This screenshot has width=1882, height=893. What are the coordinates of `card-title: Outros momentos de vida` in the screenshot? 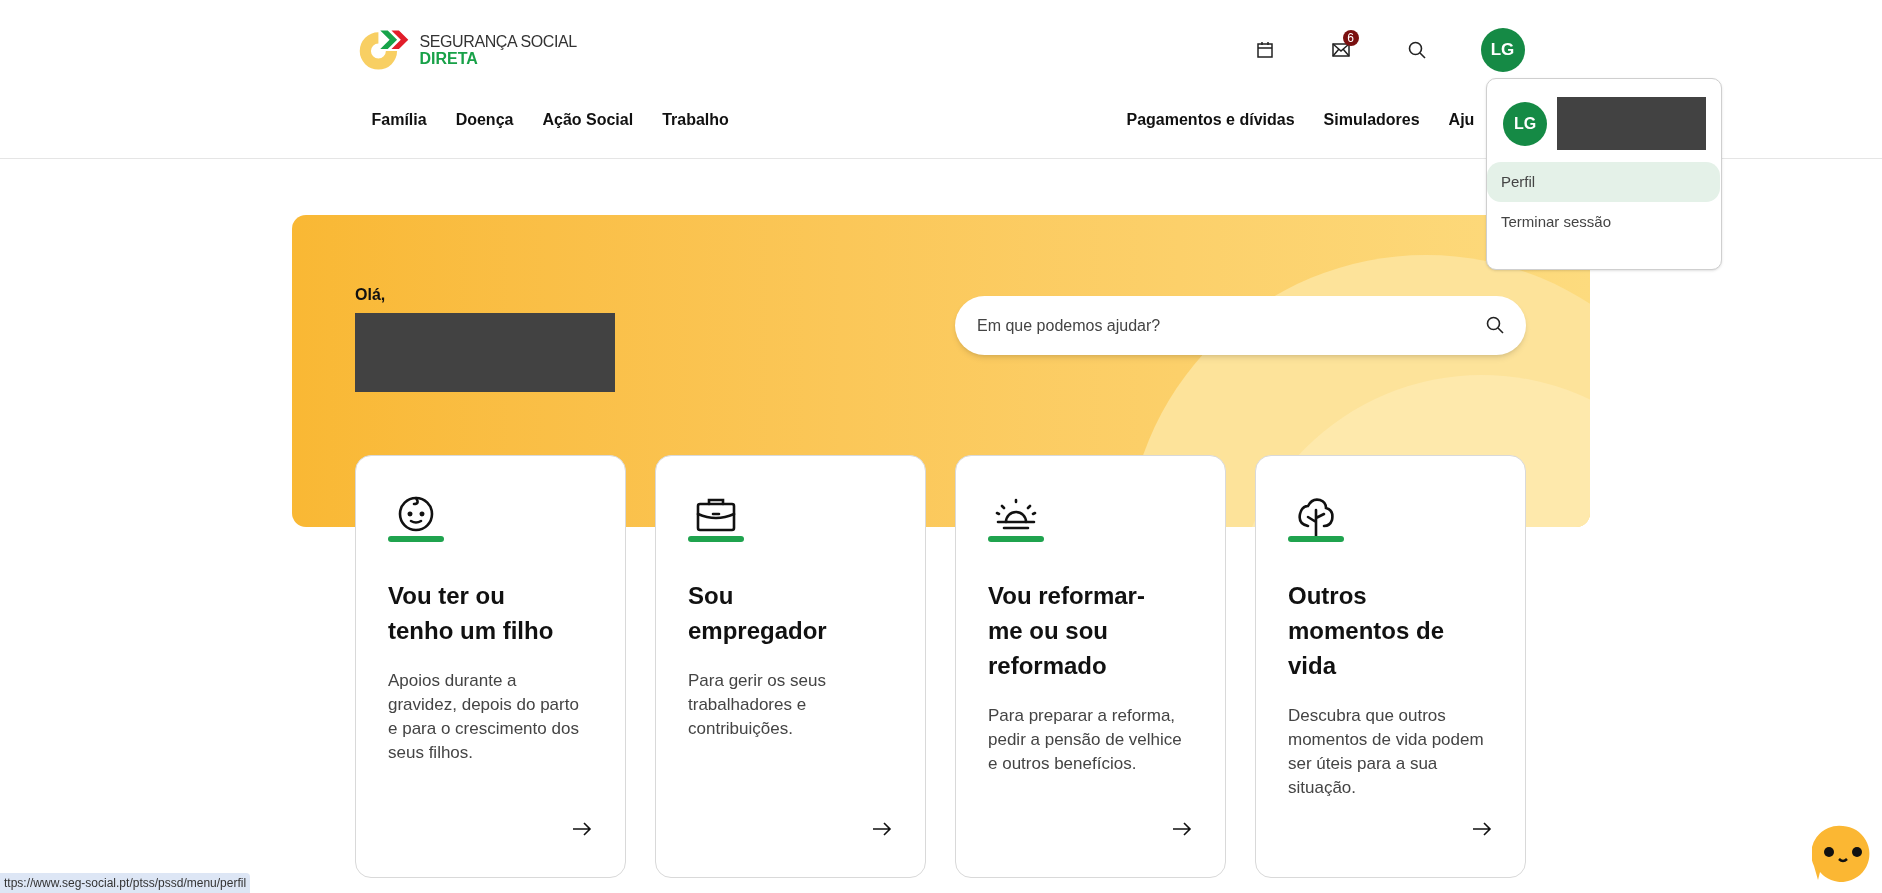 It's located at (1367, 631).